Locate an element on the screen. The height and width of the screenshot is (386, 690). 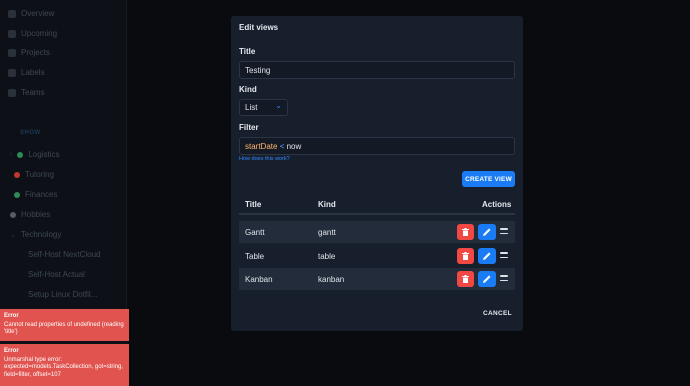
title-field-label: Title is located at coordinates (247, 51).